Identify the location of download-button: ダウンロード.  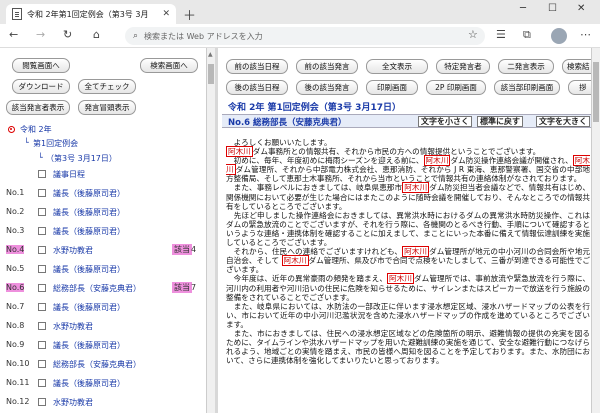
(41, 86).